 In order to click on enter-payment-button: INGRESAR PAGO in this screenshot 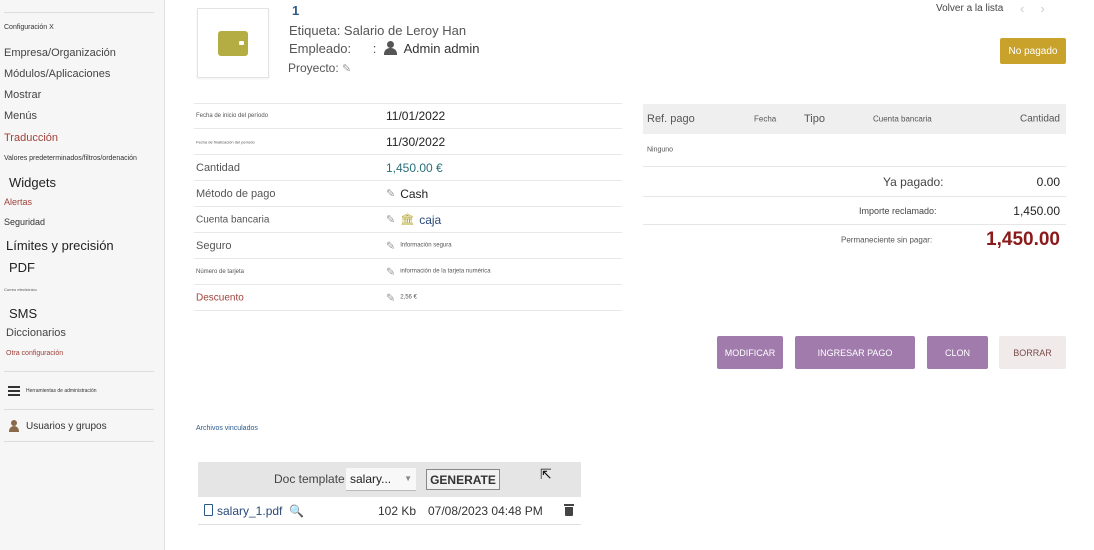, I will do `click(855, 352)`.